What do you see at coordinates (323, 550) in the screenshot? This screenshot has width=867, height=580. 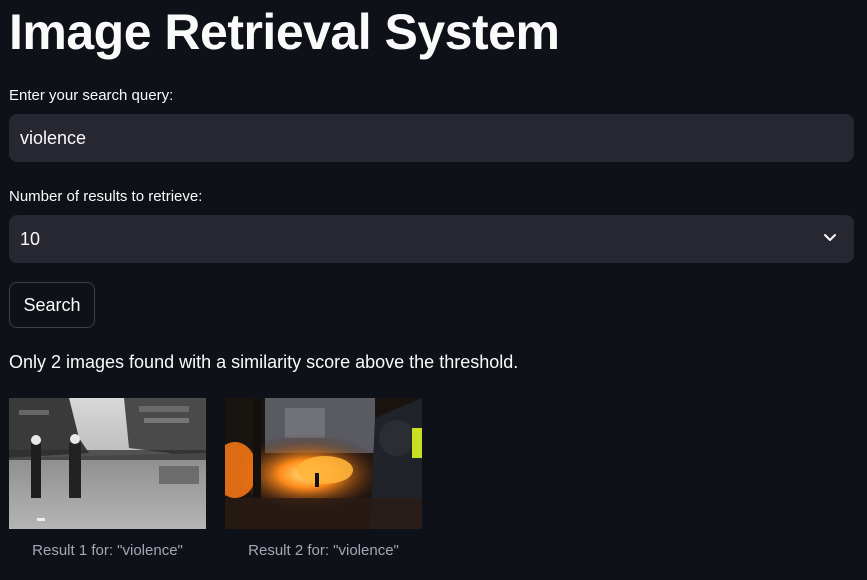 I see `result-caption: Result 2 for: "violence"` at bounding box center [323, 550].